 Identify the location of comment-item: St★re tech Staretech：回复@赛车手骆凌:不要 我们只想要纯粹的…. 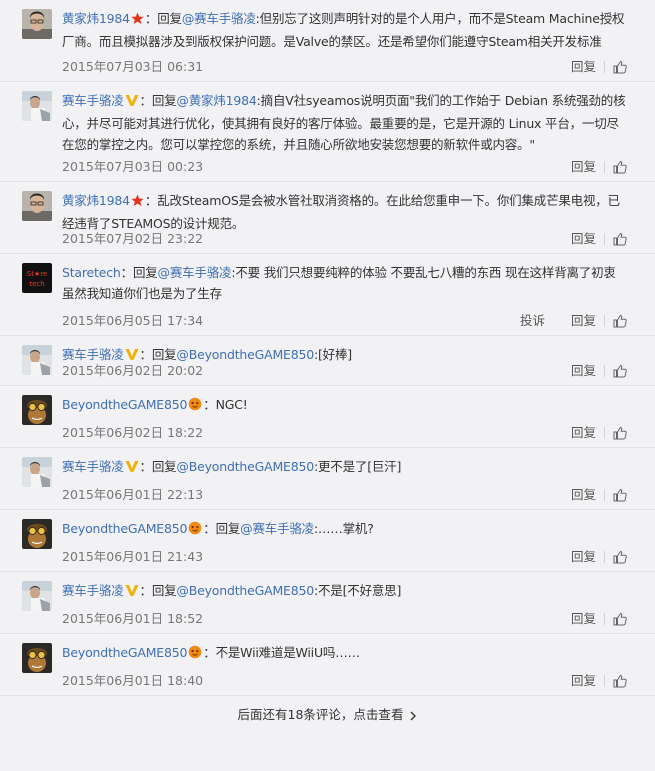
(327, 295).